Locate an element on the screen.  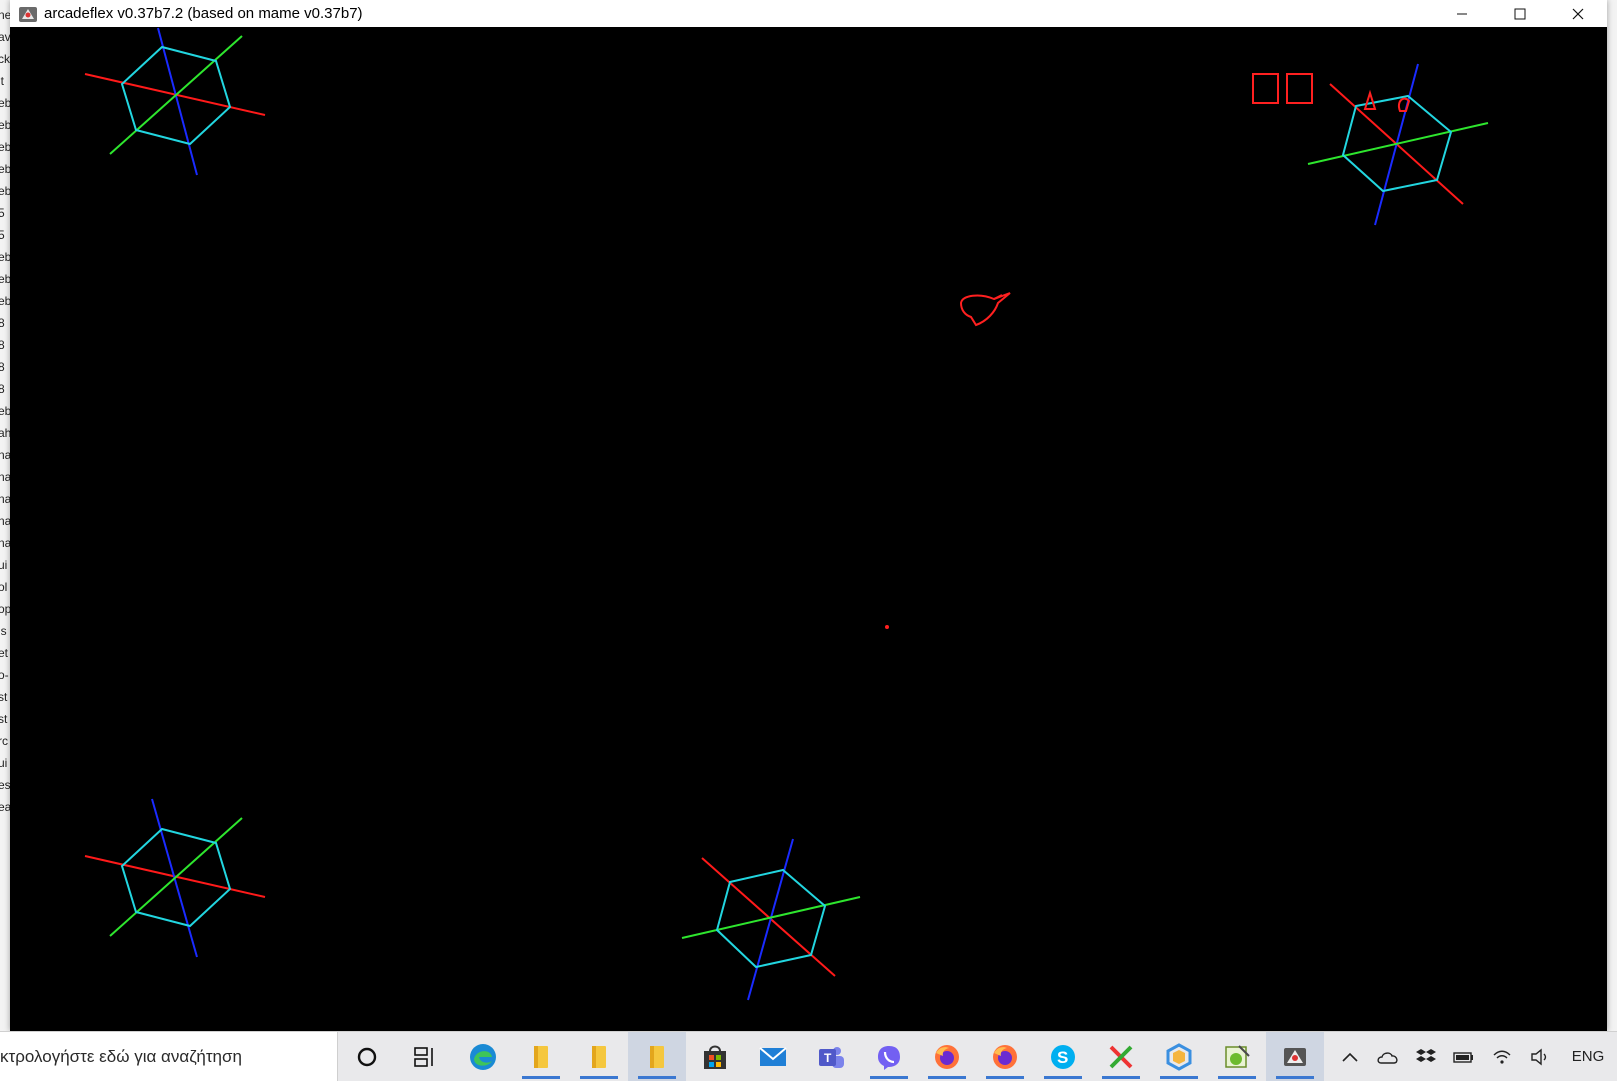
dropbox-icon is located at coordinates (1426, 1055).